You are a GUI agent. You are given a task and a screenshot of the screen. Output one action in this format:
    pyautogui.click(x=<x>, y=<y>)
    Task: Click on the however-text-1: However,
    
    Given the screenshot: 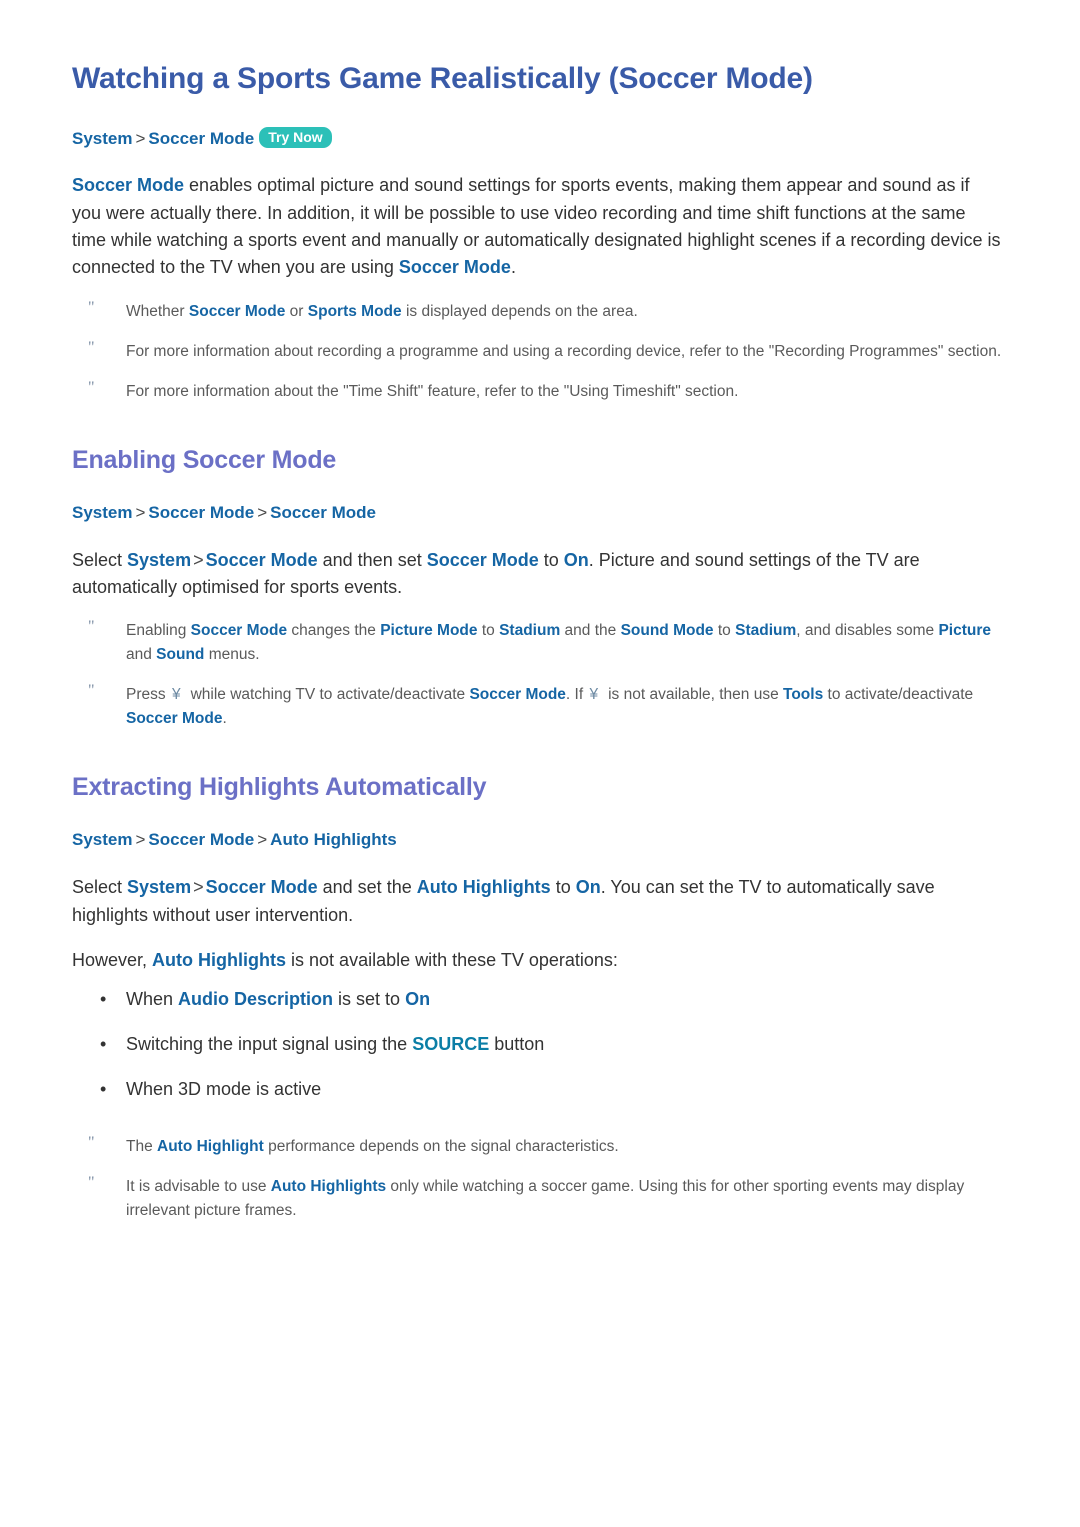 What is the action you would take?
    pyautogui.click(x=112, y=959)
    